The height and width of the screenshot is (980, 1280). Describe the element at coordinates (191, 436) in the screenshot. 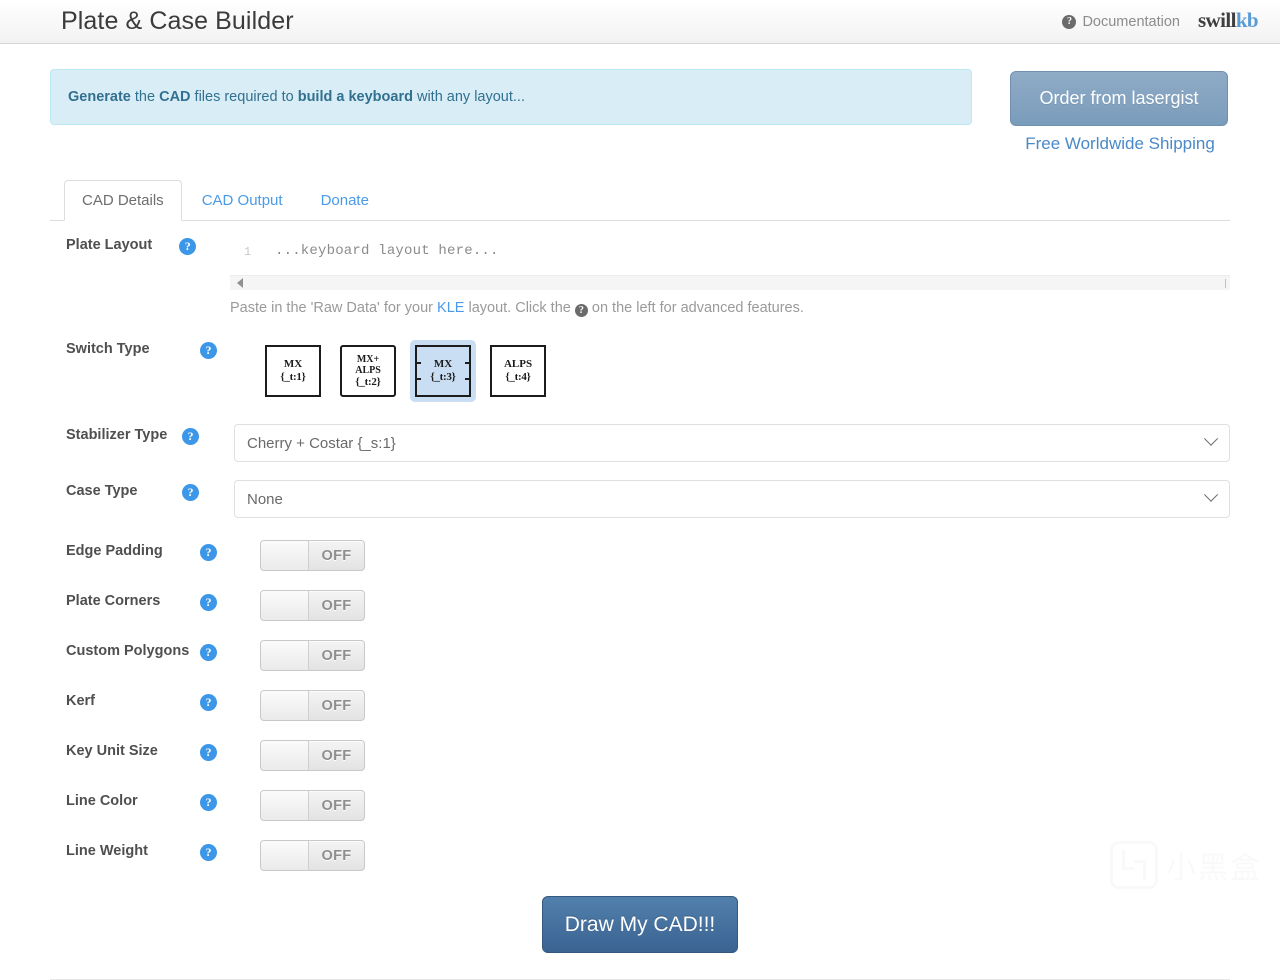

I see `help-icon-stabilizer-type: ?` at that location.